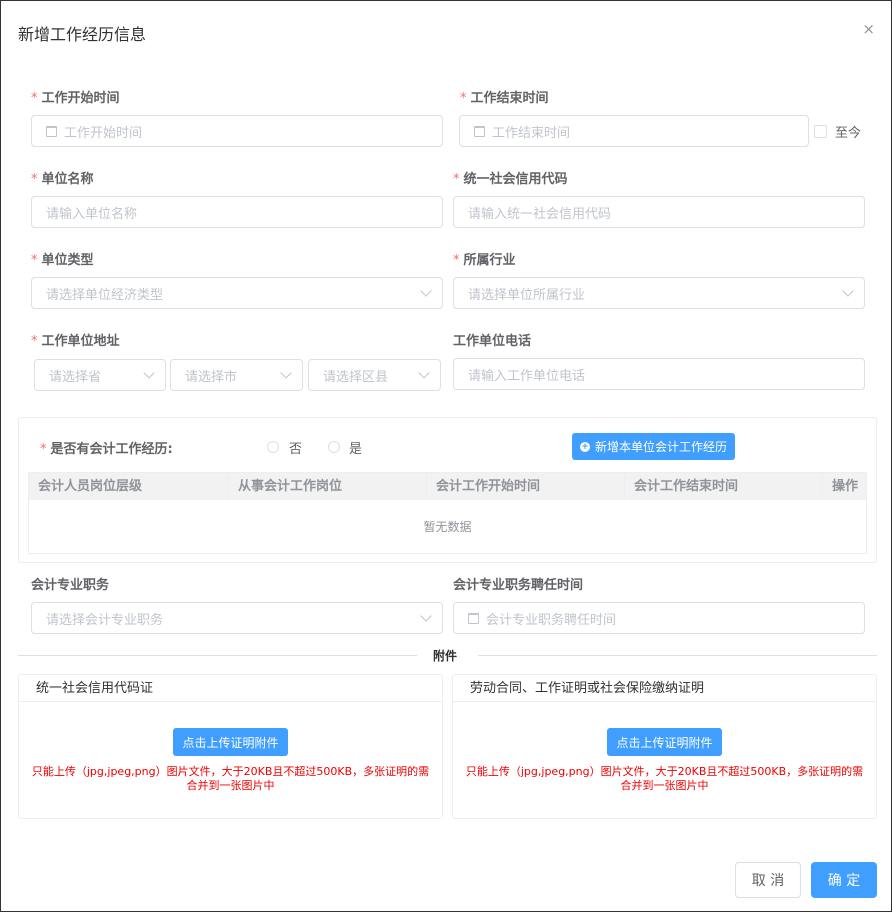 The image size is (892, 912). What do you see at coordinates (634, 131) in the screenshot?
I see `end-time-input: 工作结束时间` at bounding box center [634, 131].